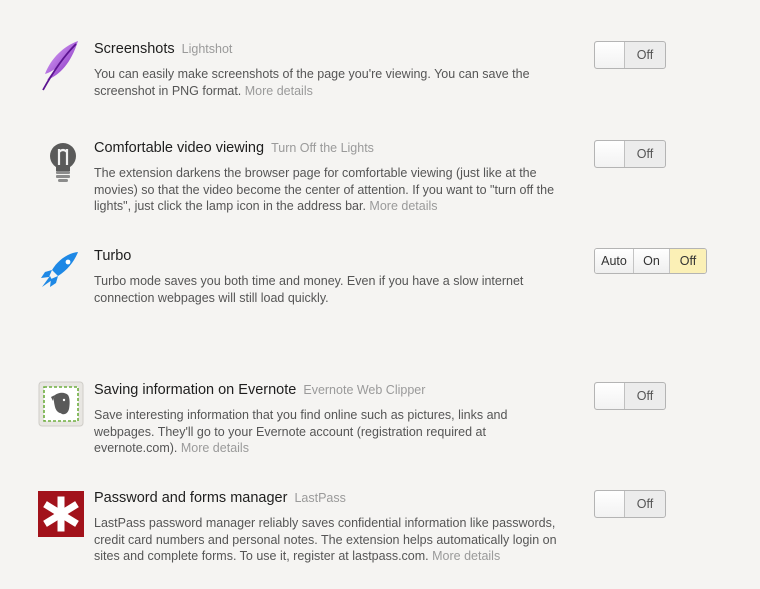 Image resolution: width=760 pixels, height=589 pixels. What do you see at coordinates (614, 261) in the screenshot?
I see `turbo-auto-button: Auto` at bounding box center [614, 261].